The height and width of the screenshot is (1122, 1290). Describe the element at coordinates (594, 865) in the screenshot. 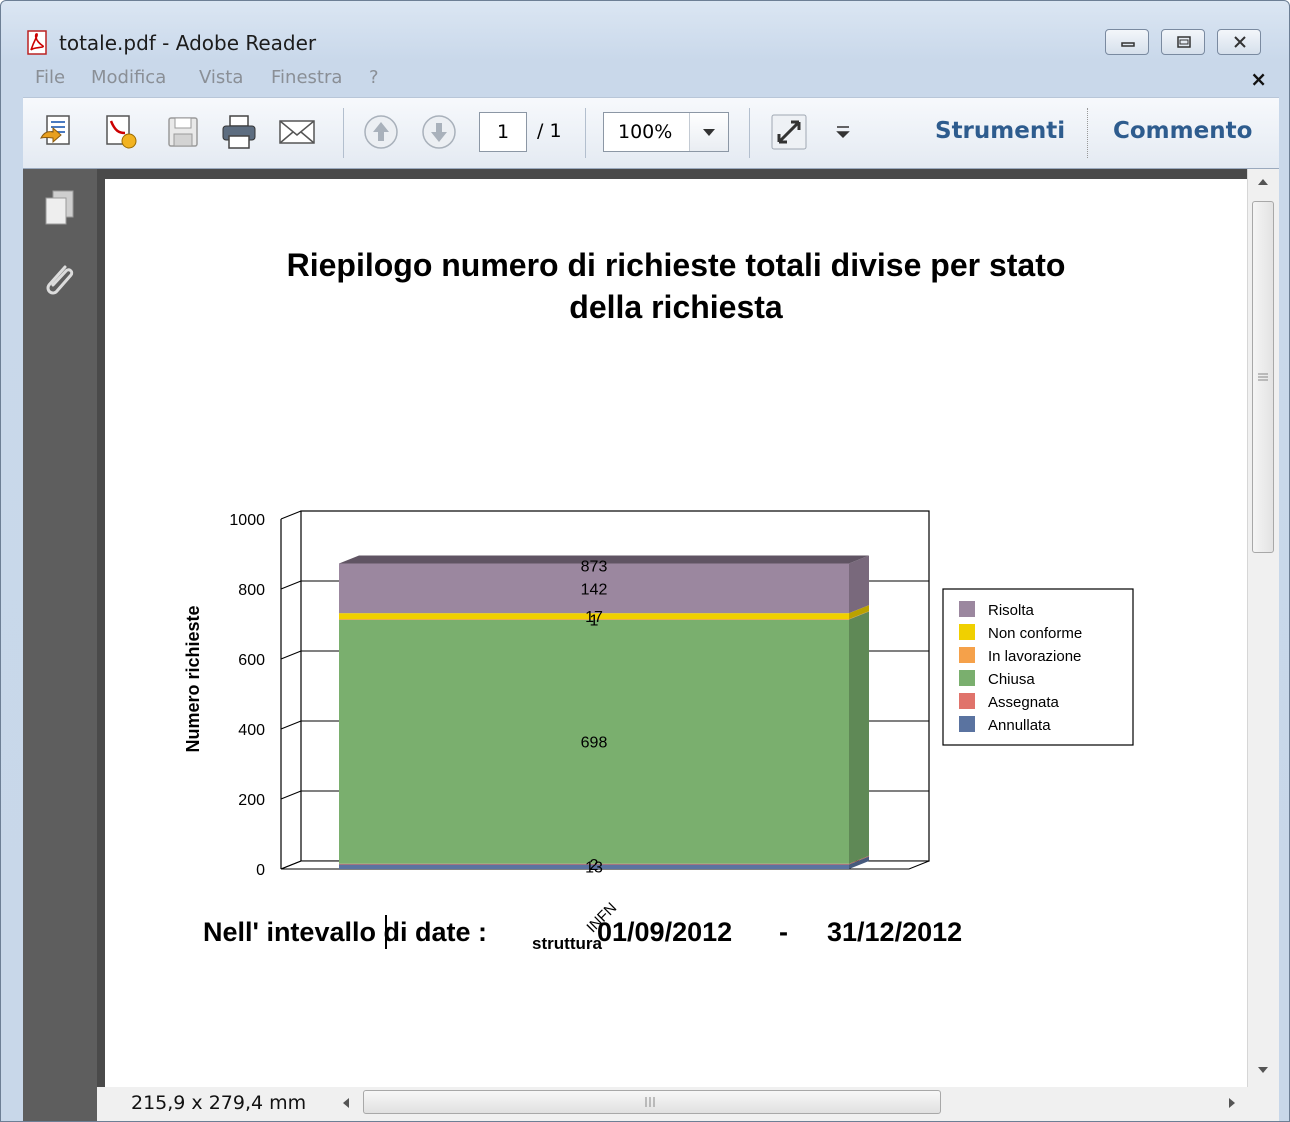

I see `data-label: 2` at that location.